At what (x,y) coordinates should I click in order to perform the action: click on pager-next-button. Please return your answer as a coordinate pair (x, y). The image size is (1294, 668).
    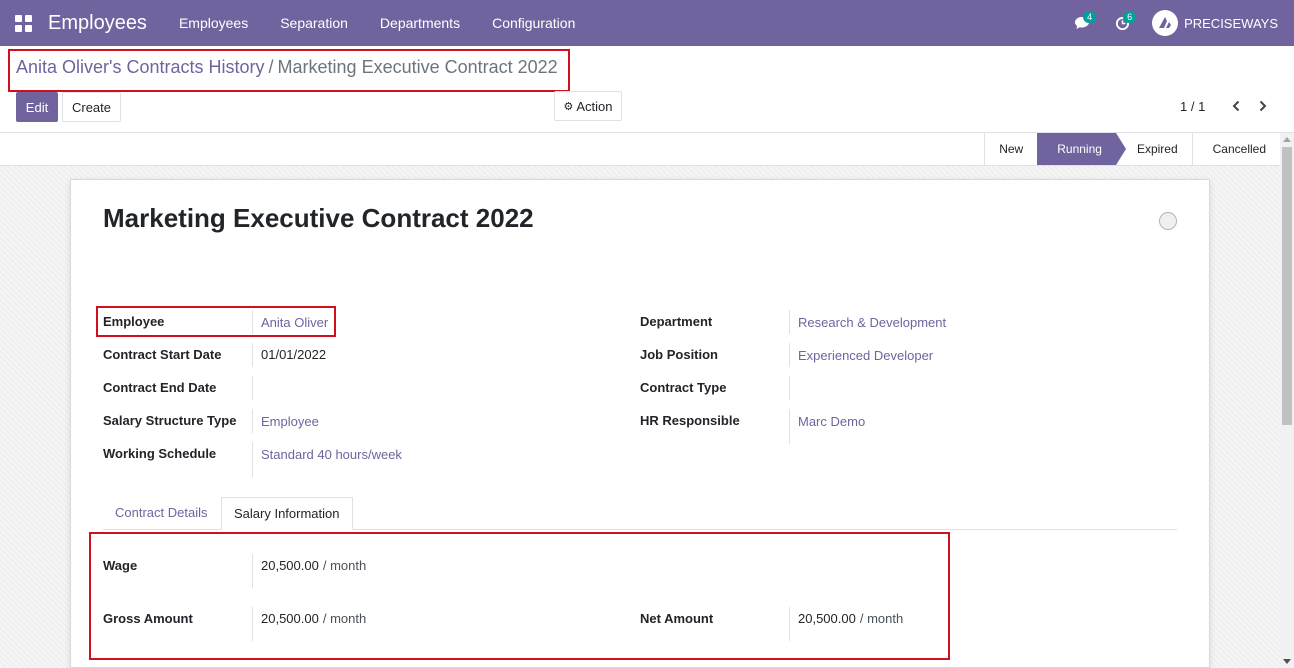
    Looking at the image, I should click on (1263, 106).